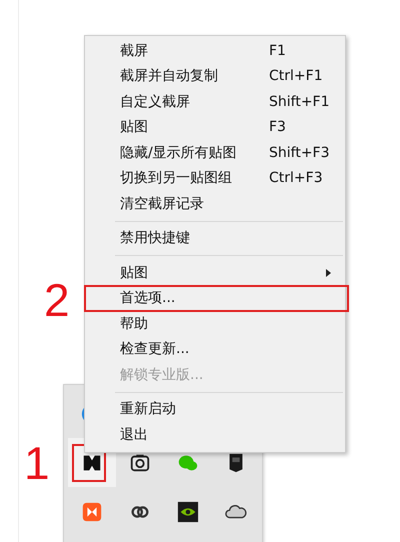 The width and height of the screenshot is (400, 542). I want to click on menu-item: 禁用快捷键, so click(215, 238).